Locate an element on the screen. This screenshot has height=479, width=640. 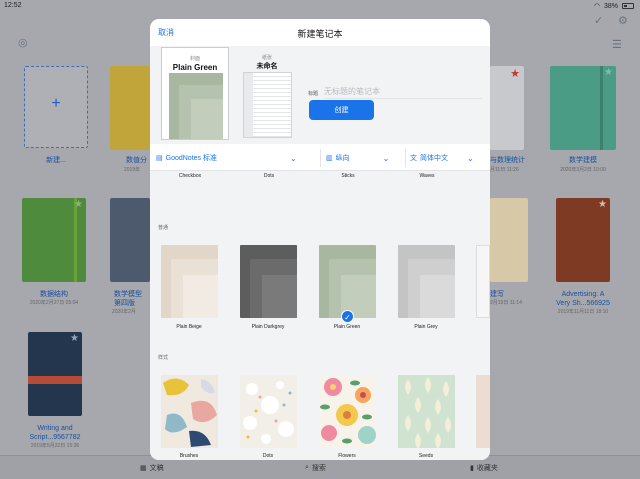
status-time: 12:52 is located at coordinates (13, 5).